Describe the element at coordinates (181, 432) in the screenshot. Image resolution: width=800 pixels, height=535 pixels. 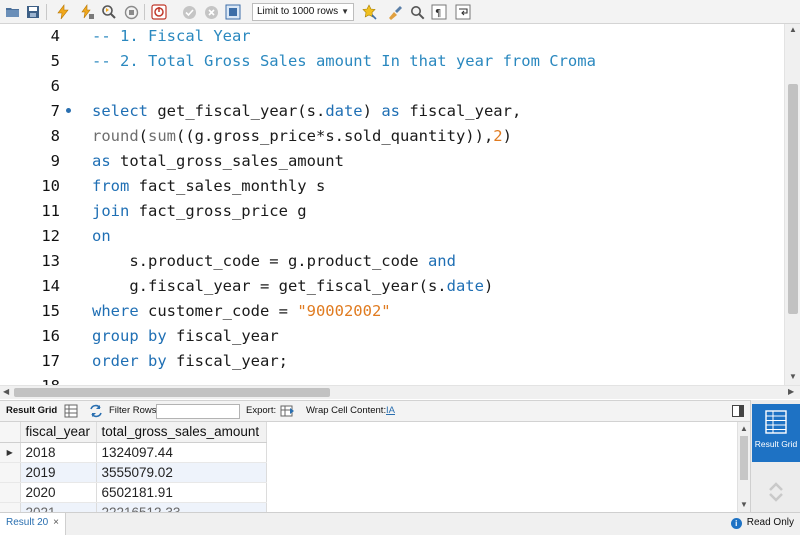
I see `column-header: total_gross_sales_amount` at that location.